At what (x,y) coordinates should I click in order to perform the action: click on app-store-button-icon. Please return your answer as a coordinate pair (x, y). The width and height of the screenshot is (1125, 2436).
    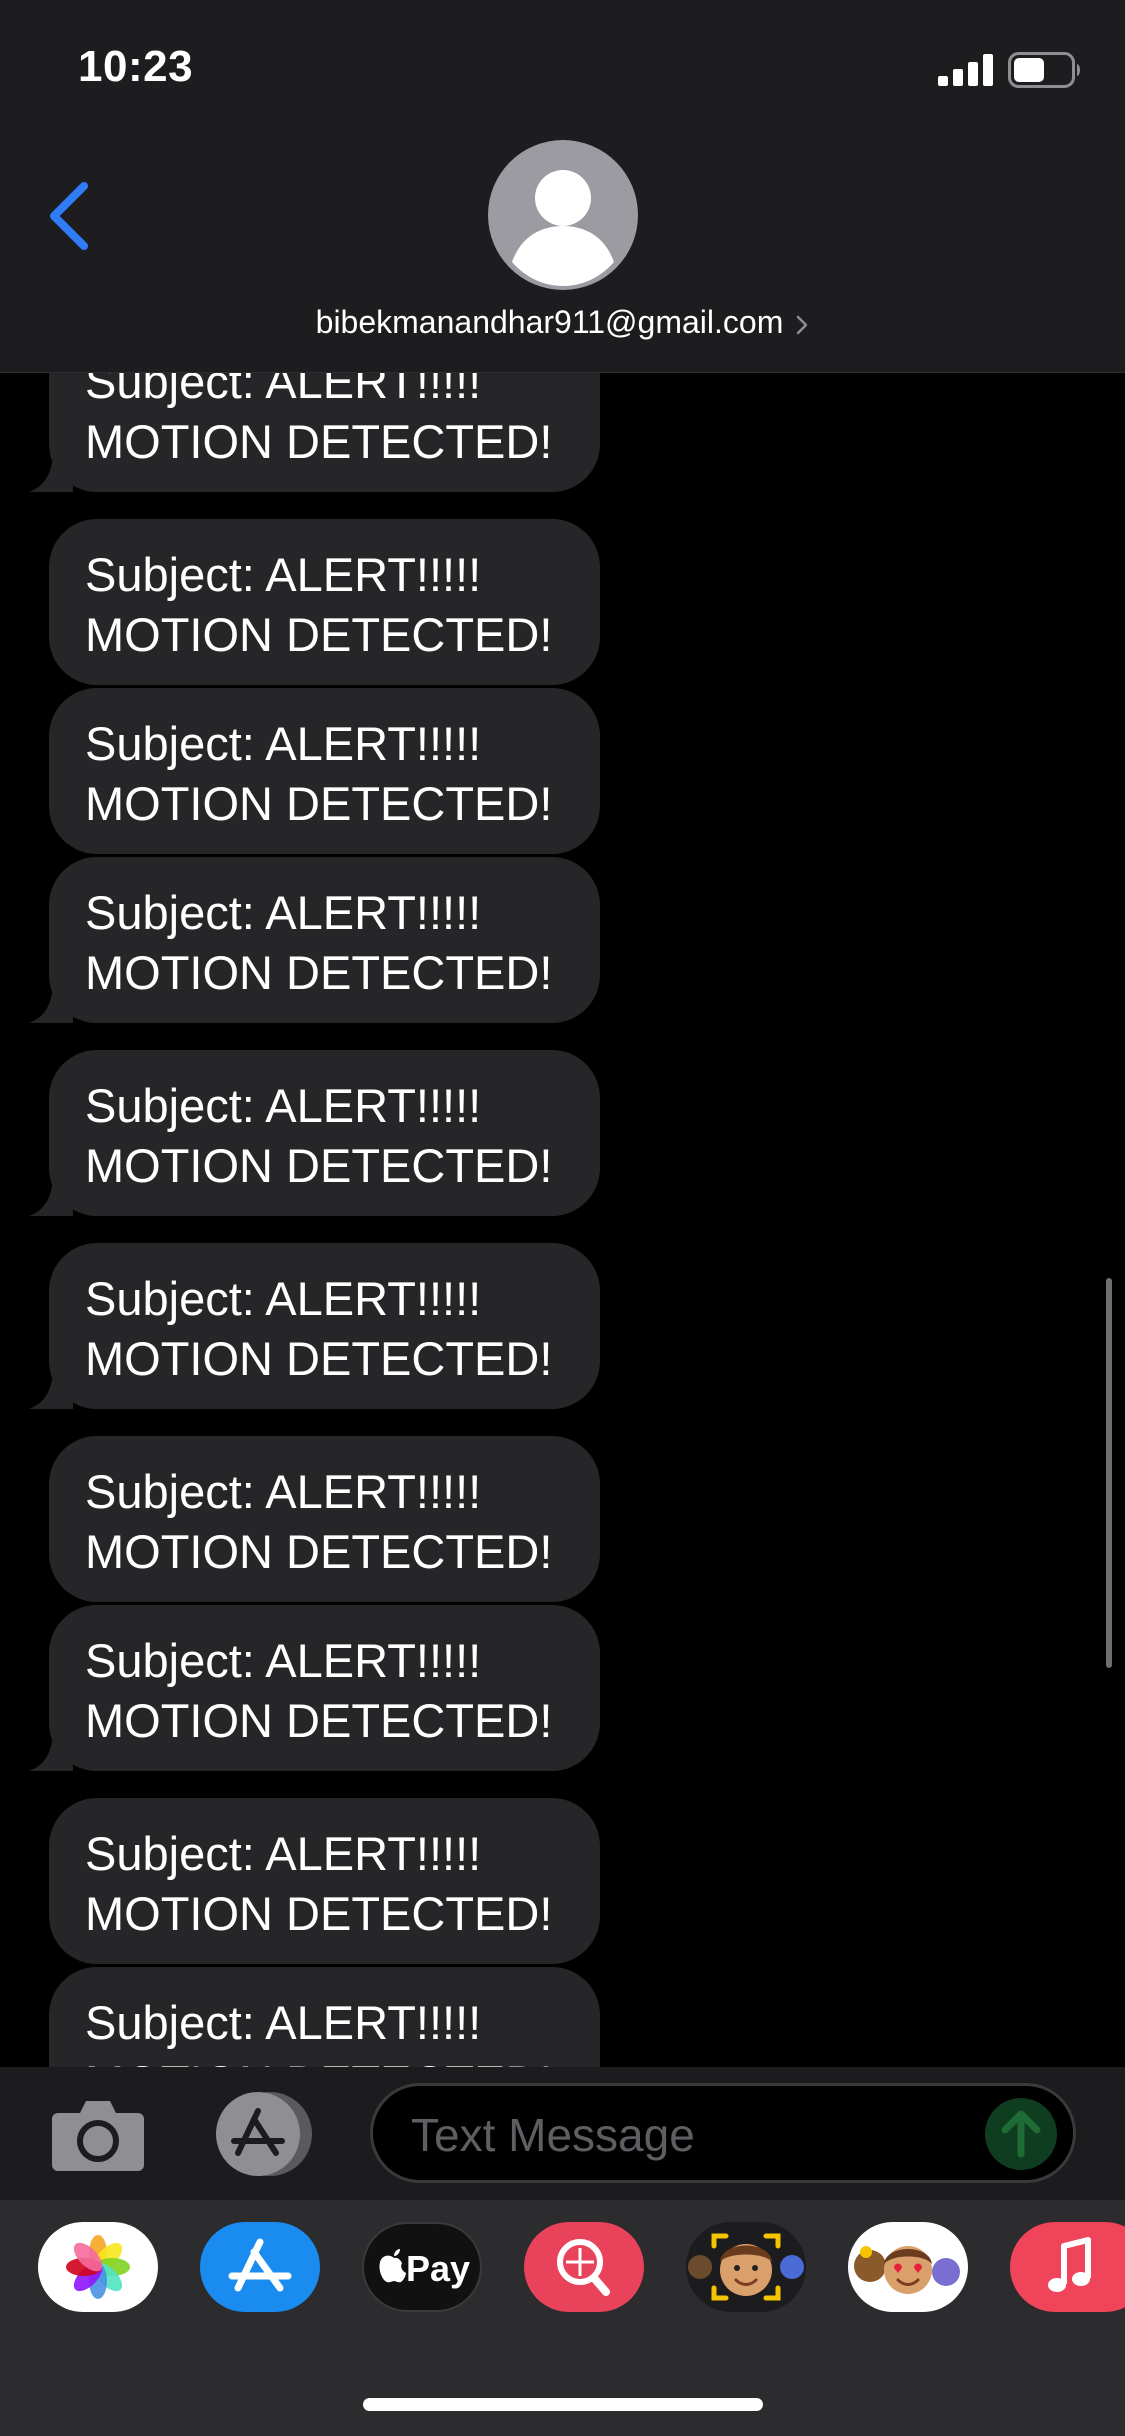
    Looking at the image, I should click on (263, 2134).